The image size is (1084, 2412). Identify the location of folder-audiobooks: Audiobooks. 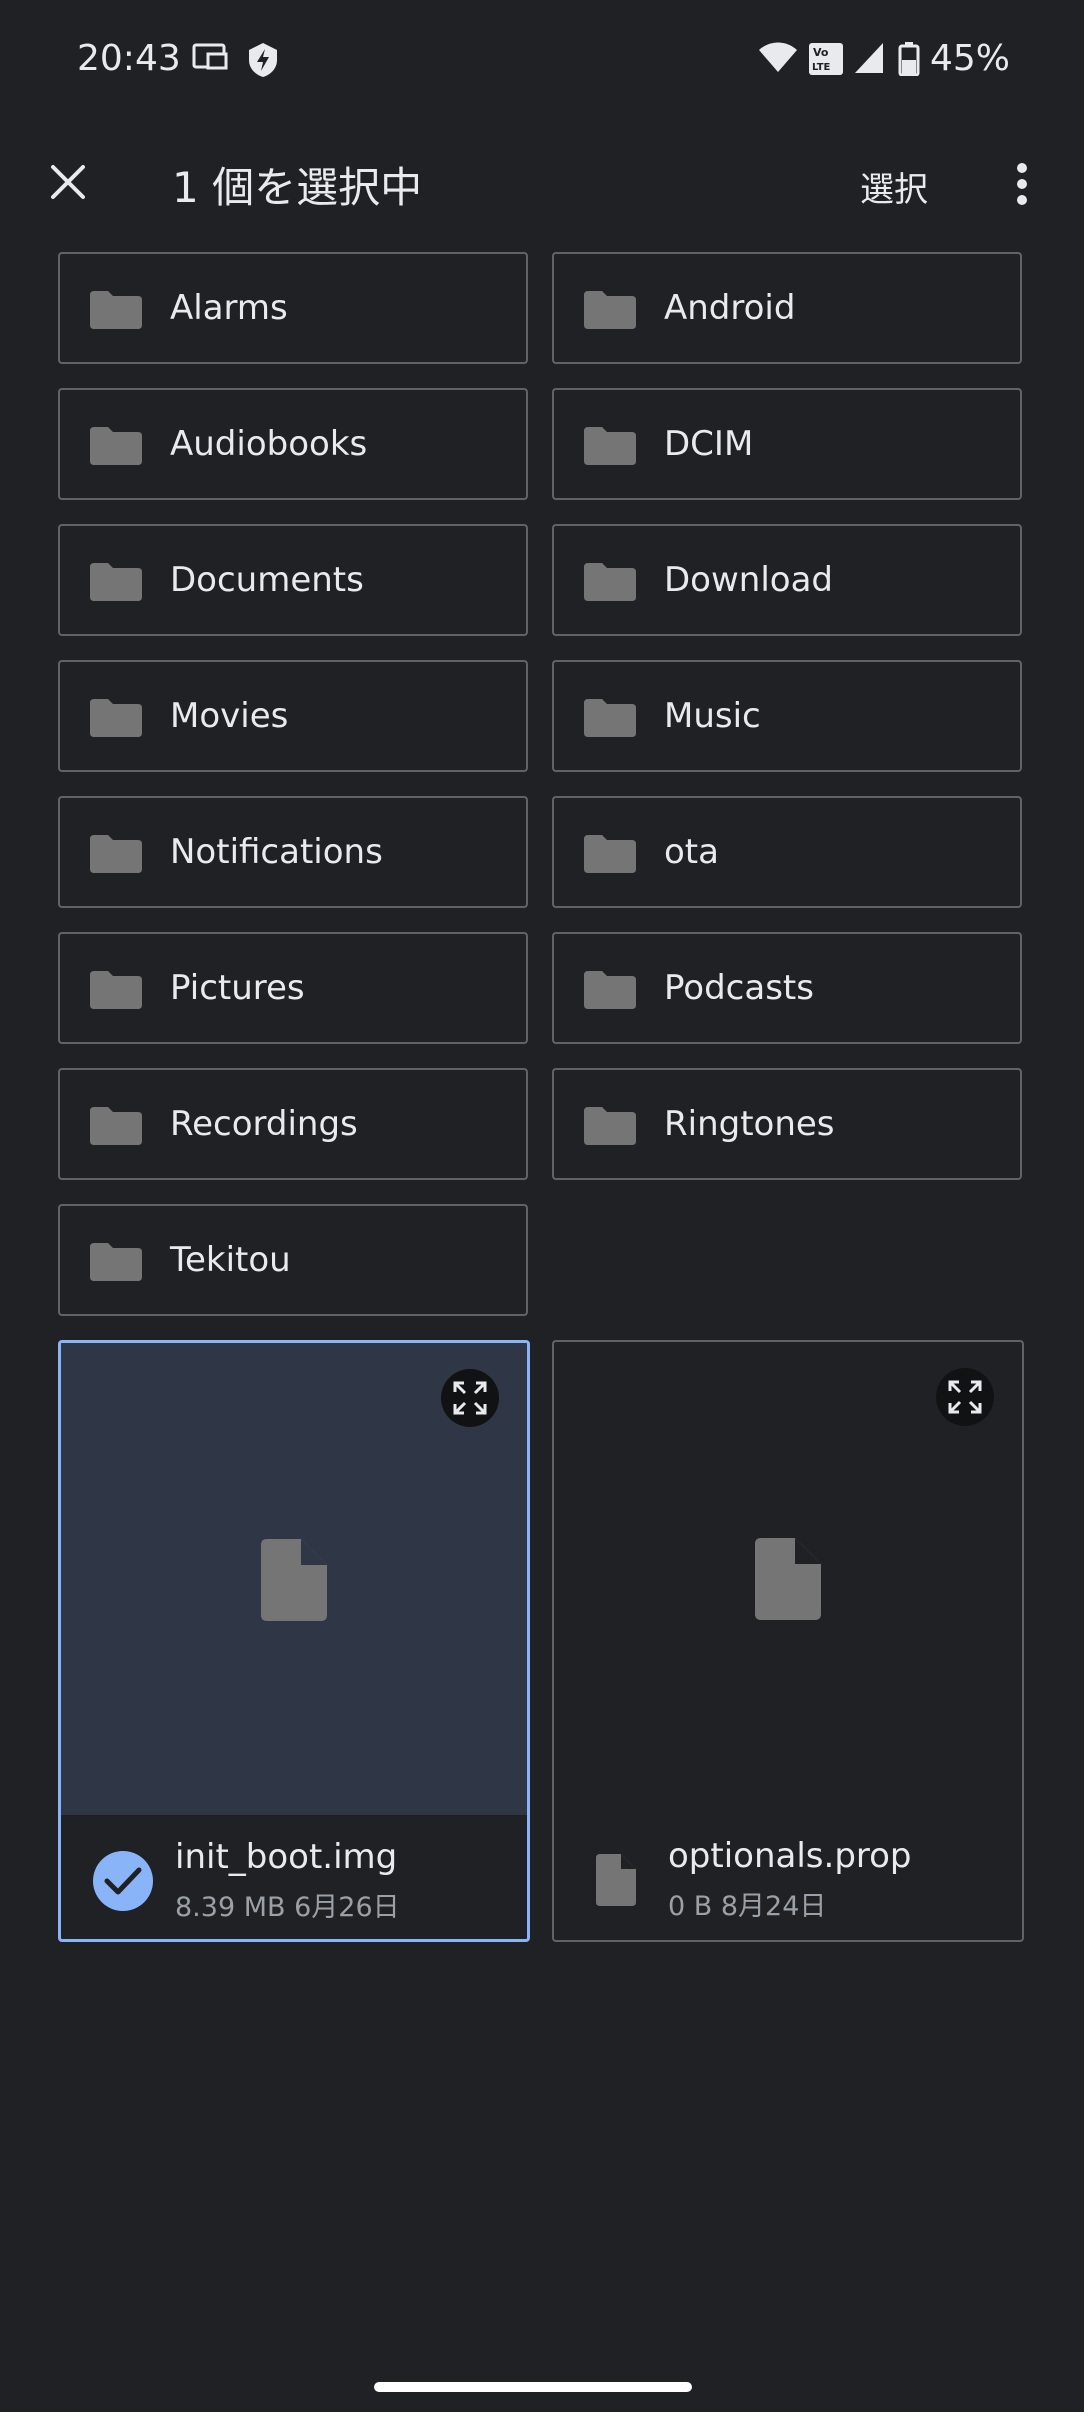
(293, 444).